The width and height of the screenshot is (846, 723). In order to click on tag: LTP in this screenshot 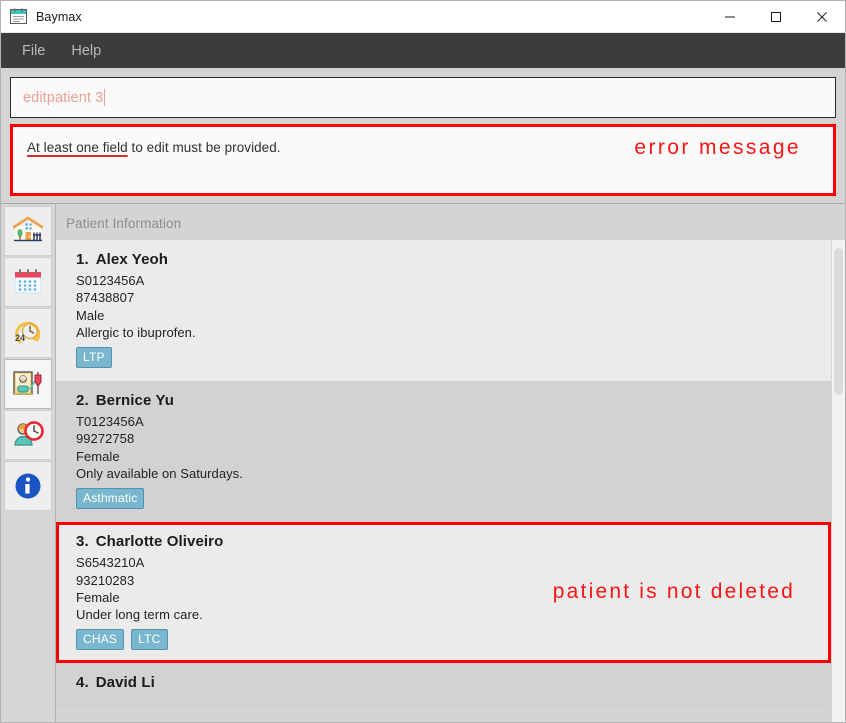, I will do `click(94, 358)`.